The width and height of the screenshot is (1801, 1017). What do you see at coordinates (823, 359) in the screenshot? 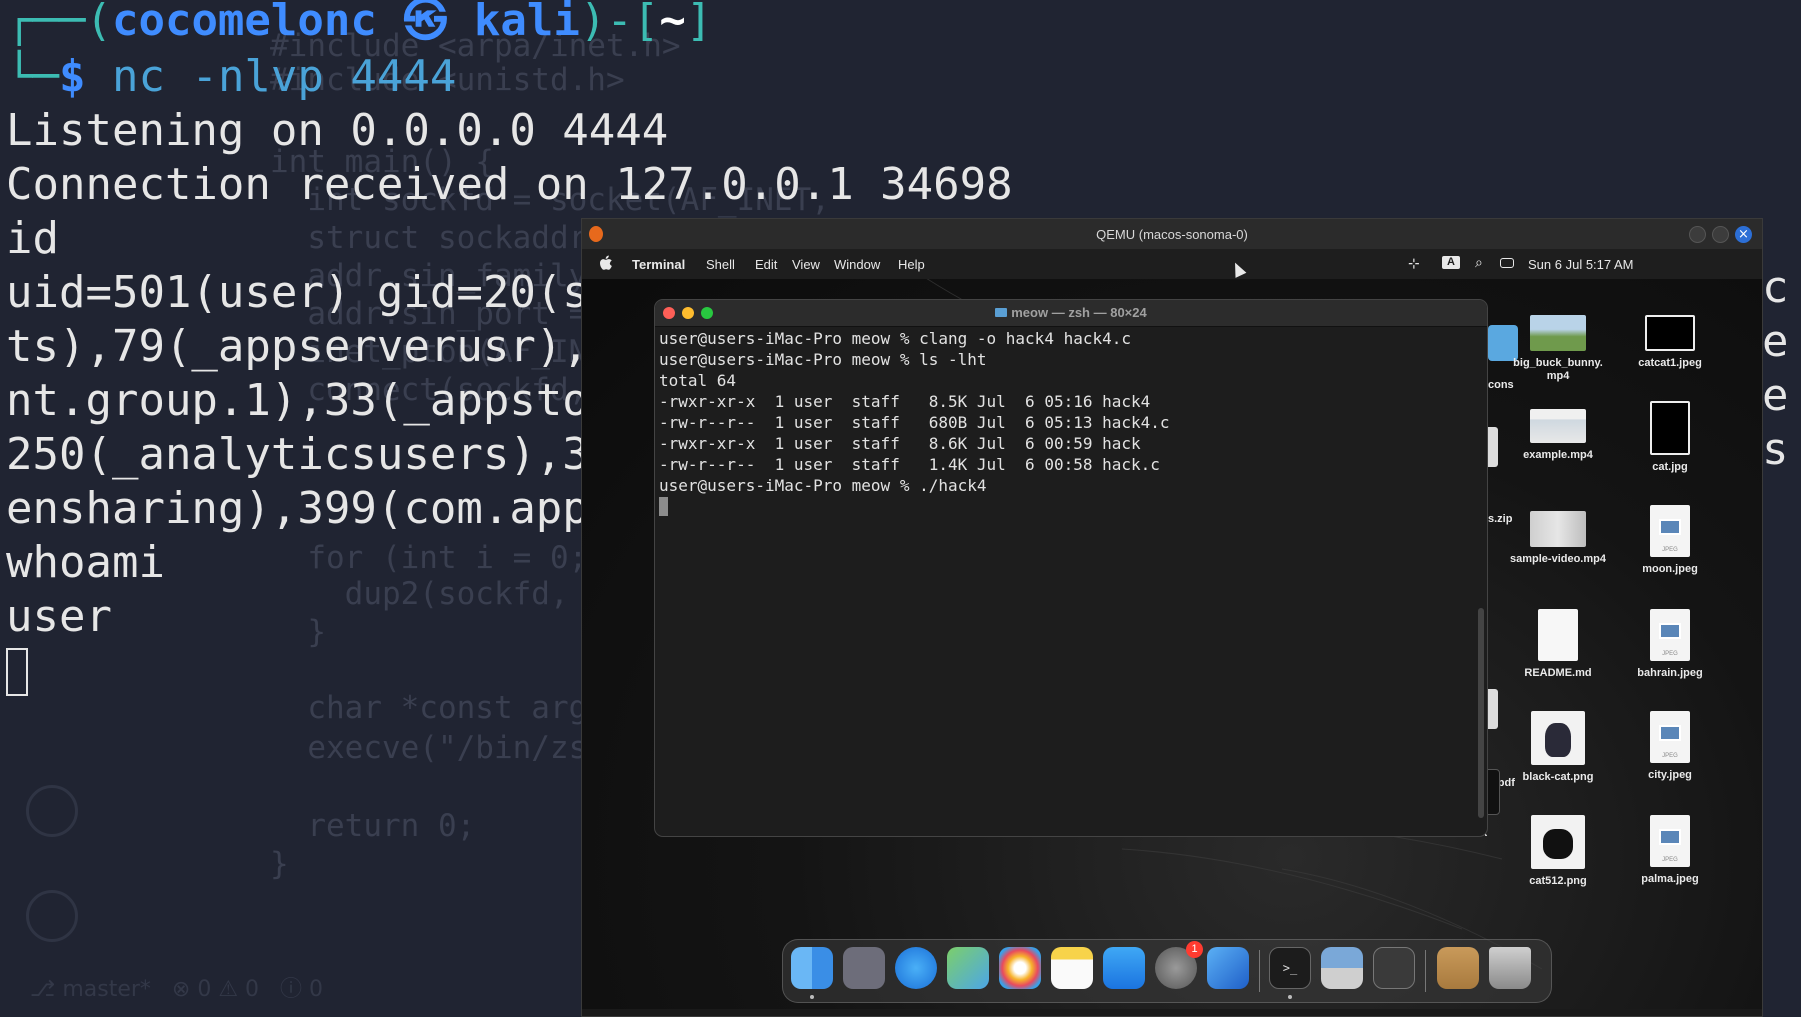
I see `terminal-line: user@users-iMac-Pro meow % ls -lht` at bounding box center [823, 359].